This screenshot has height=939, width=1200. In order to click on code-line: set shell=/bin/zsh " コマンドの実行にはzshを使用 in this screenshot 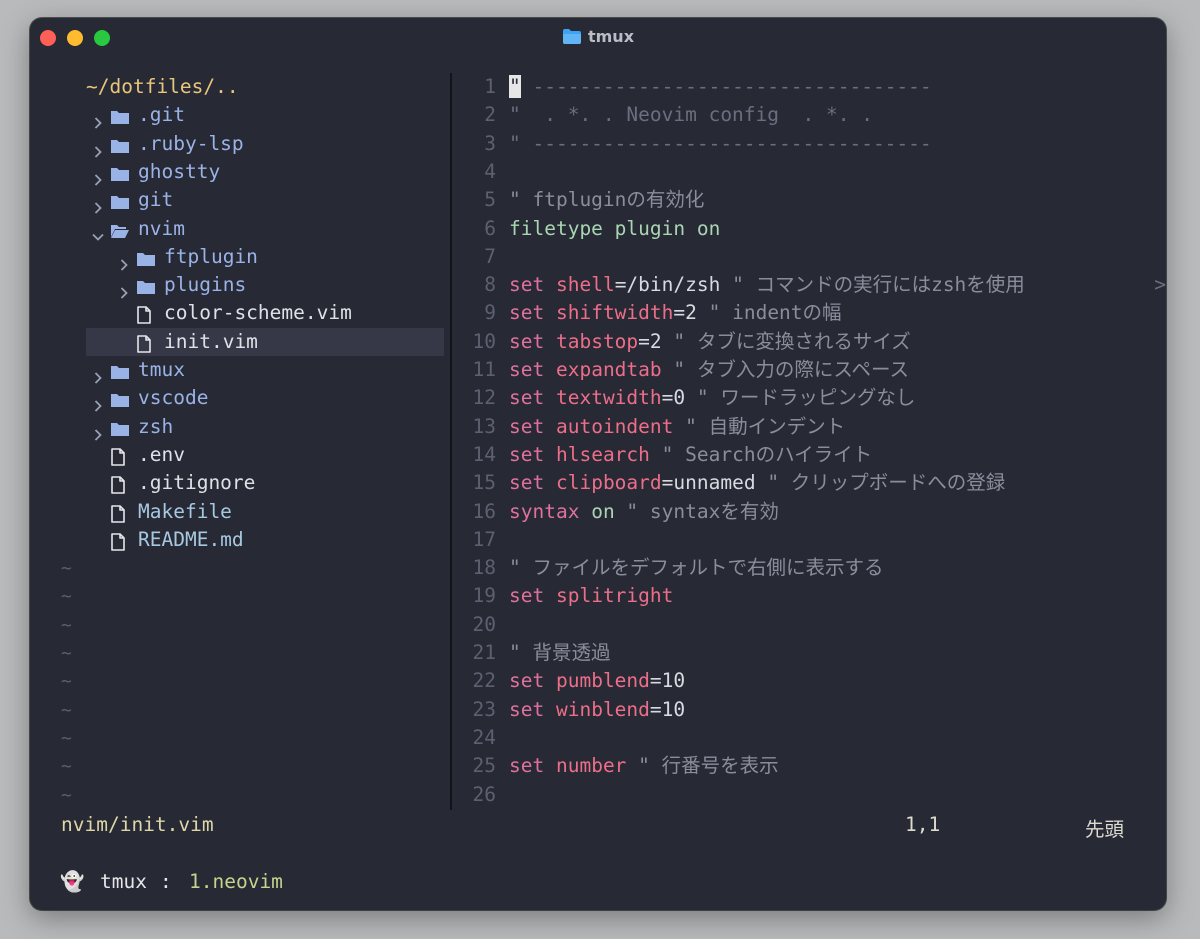, I will do `click(837, 285)`.